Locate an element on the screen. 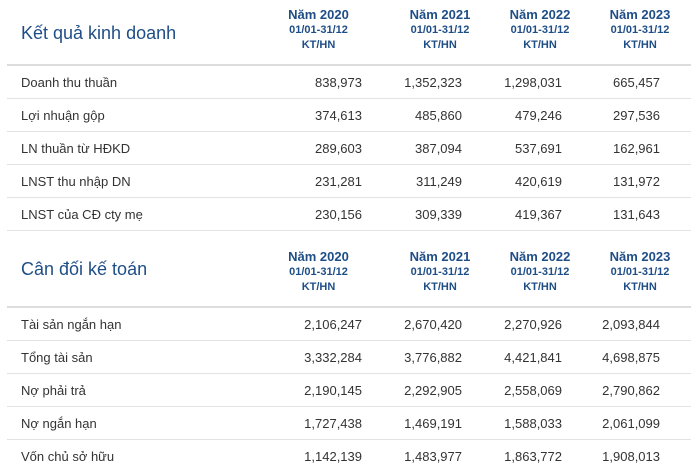  row-value: 131,972 is located at coordinates (636, 181).